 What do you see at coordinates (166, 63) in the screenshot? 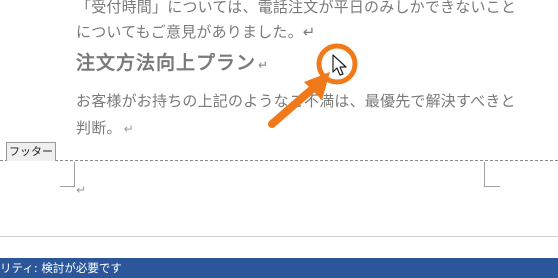
I see `heading-text: 注文方法向上プラン` at bounding box center [166, 63].